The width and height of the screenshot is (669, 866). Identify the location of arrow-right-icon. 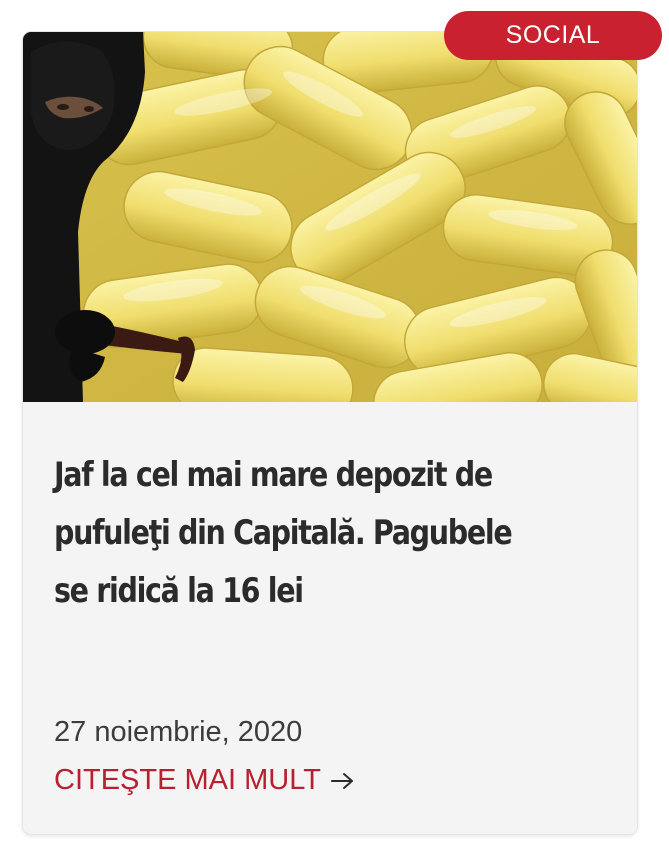
(343, 781).